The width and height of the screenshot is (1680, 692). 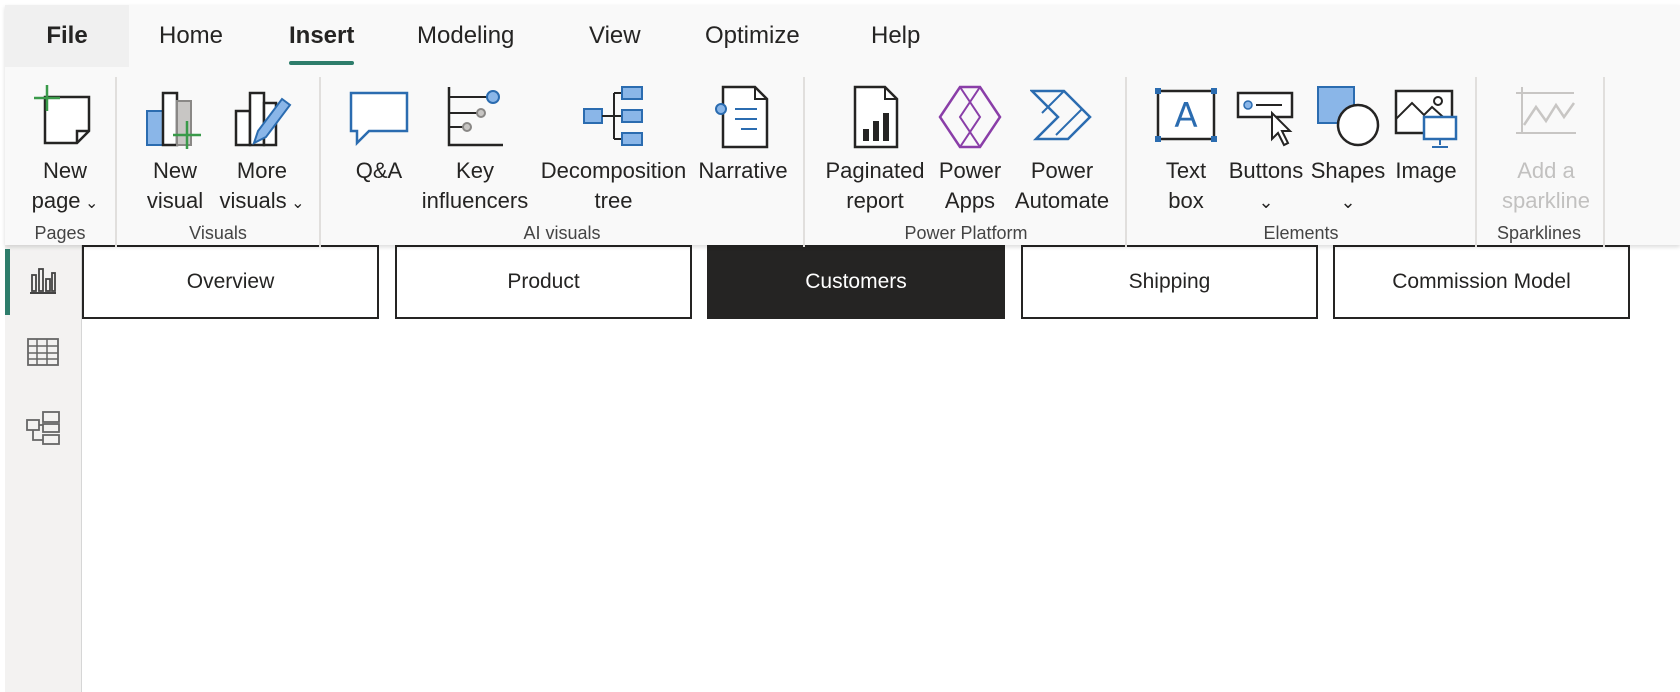 I want to click on page-tab-shipping: Shipping, so click(x=1169, y=282).